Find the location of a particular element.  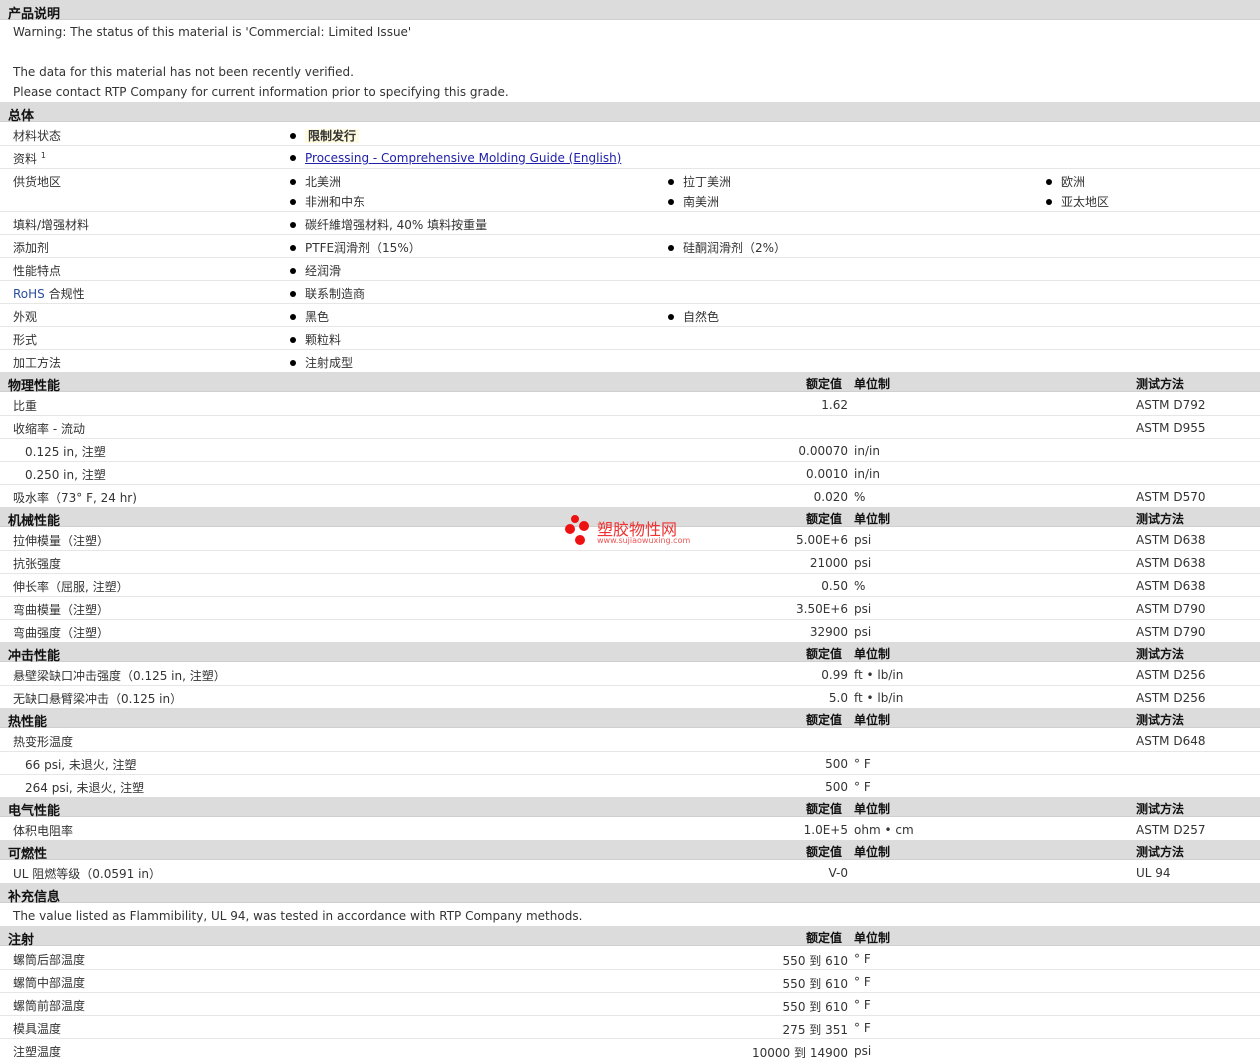

row-label: 伸长率（屈服, 注塑） is located at coordinates (71, 587).